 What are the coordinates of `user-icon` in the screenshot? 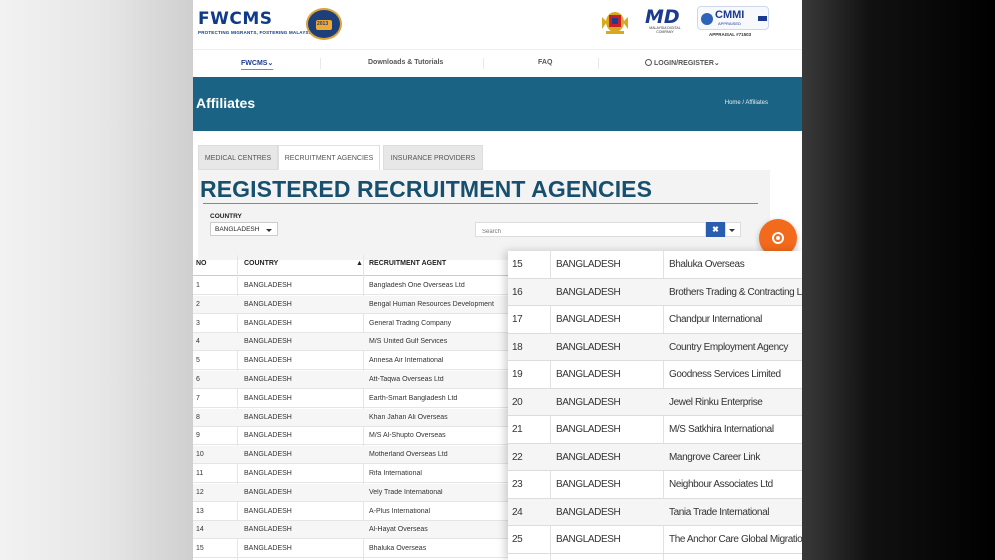 It's located at (648, 62).